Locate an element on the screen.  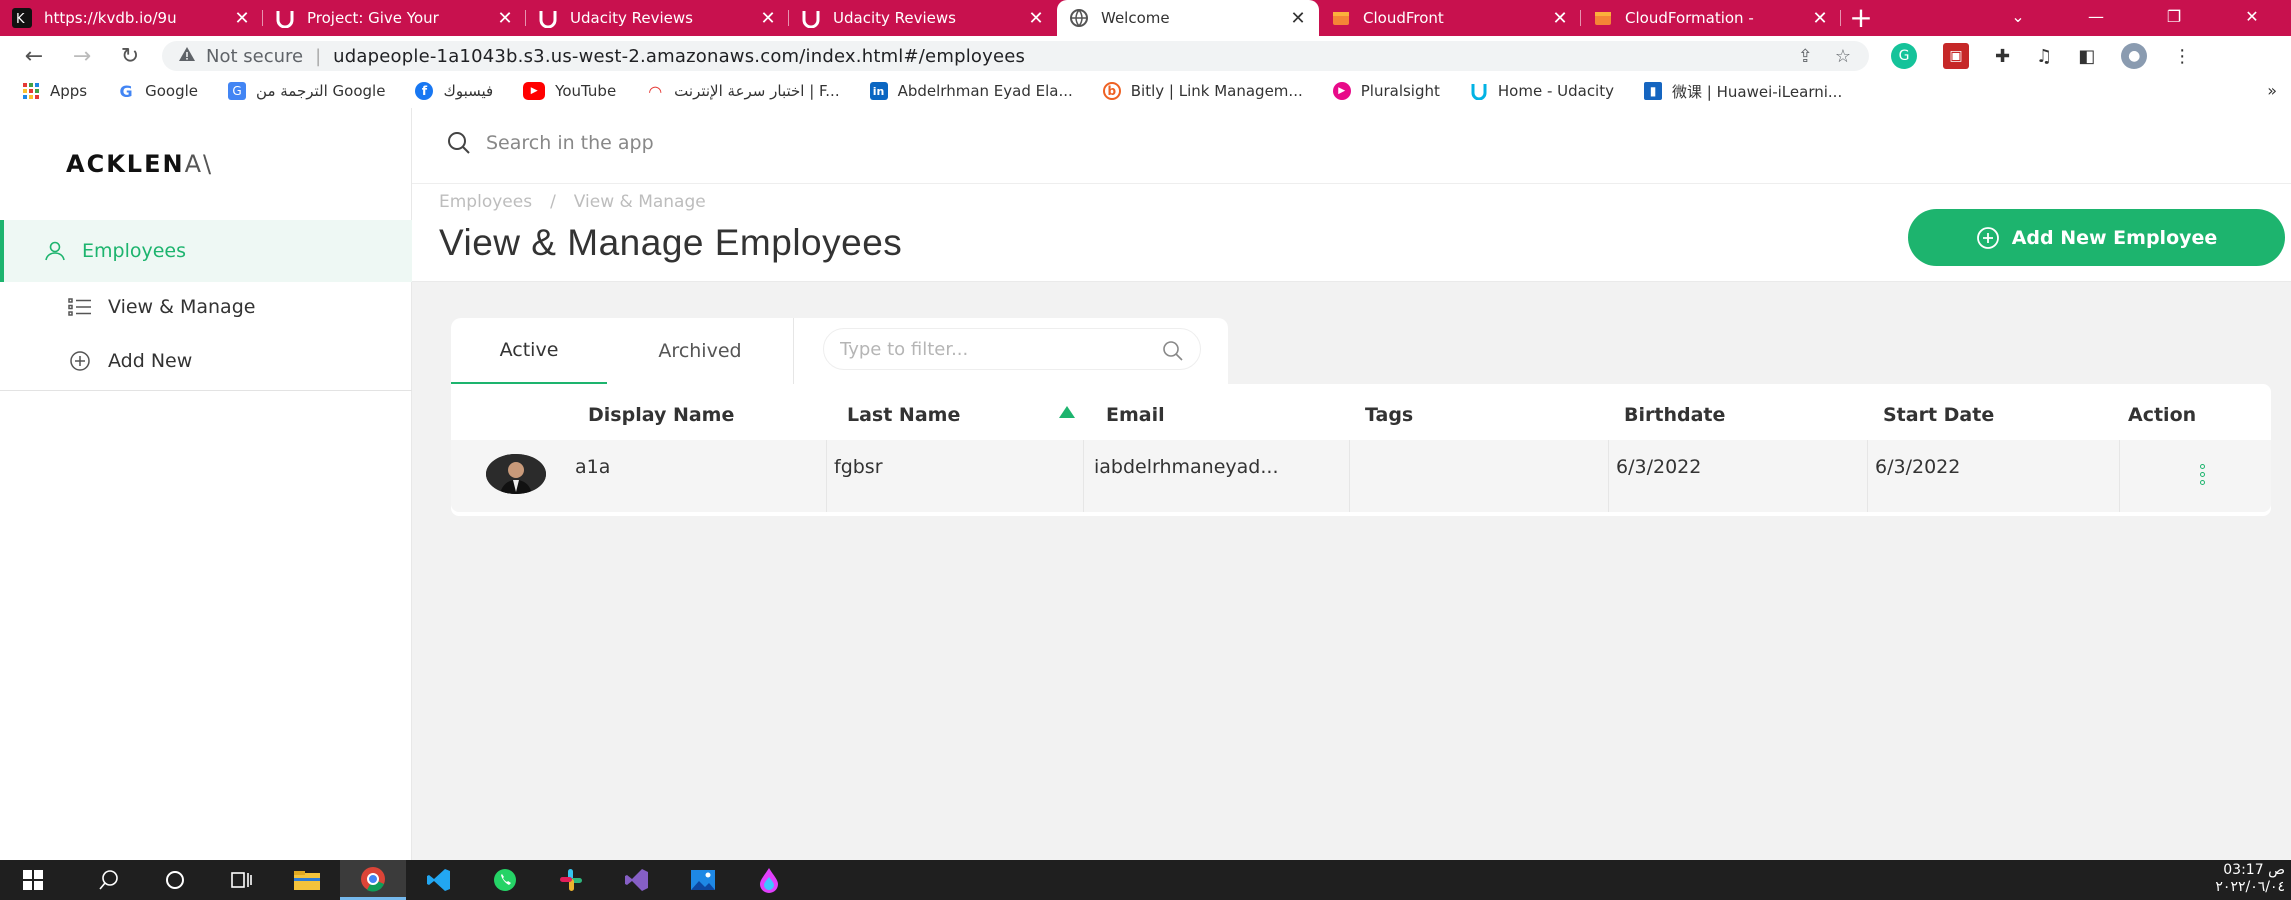
puzzle-extensions-icon: ✚ is located at coordinates (2002, 56).